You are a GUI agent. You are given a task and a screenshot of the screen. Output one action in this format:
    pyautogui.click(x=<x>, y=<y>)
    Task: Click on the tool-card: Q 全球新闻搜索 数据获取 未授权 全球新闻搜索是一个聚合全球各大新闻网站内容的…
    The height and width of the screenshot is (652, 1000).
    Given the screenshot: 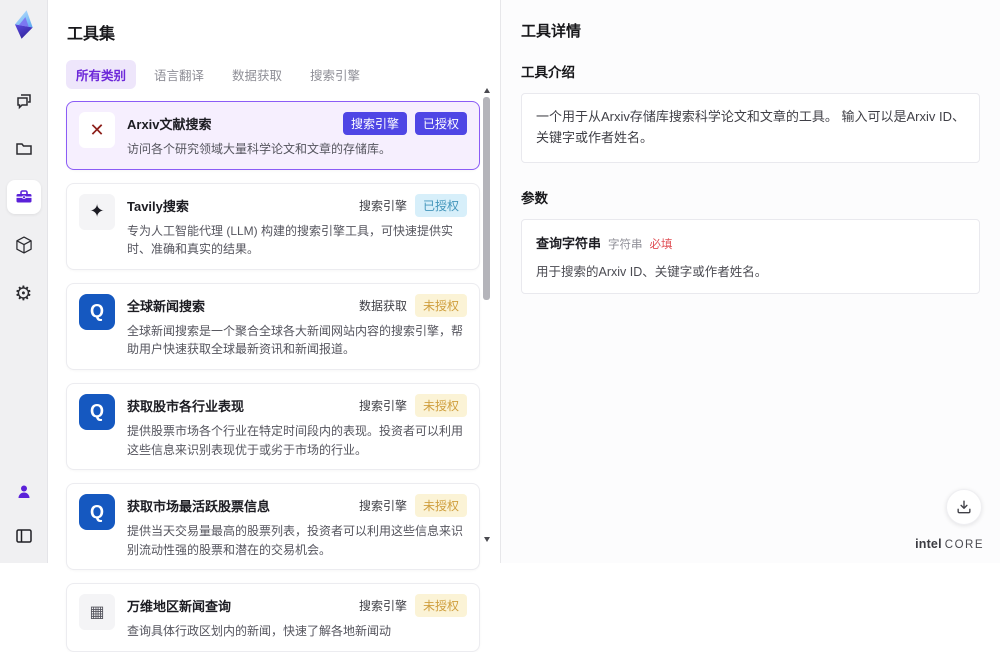 What is the action you would take?
    pyautogui.click(x=273, y=326)
    